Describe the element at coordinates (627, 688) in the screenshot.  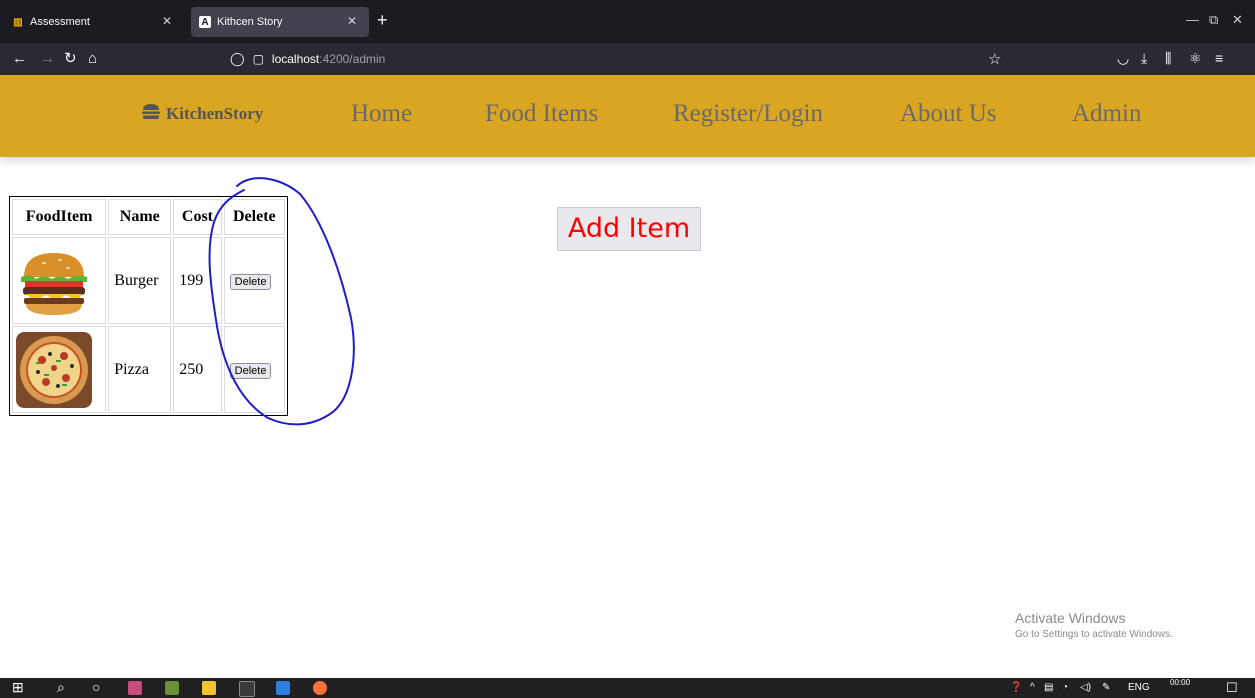
I see `windows-taskbar: ⊞ ⌕ ○ ❓ ^ ▤ ◔ ◁) ✎ ENG 00:00 ☐` at that location.